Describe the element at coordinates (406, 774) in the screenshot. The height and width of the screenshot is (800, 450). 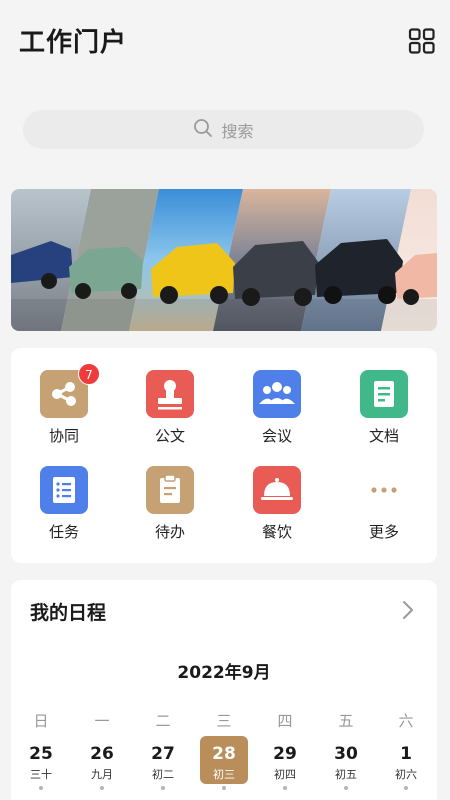
I see `lunar-date: 初六` at that location.